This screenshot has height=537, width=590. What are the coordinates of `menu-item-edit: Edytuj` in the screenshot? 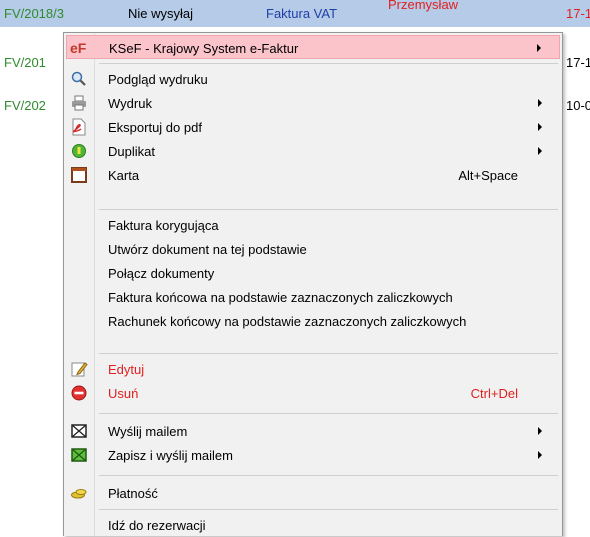 It's located at (313, 369).